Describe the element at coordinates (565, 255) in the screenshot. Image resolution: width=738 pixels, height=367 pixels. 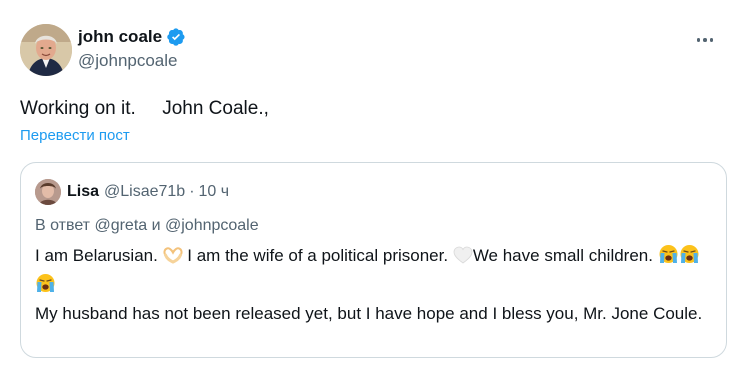
I see `quoted-text-part: We have small children.` at that location.